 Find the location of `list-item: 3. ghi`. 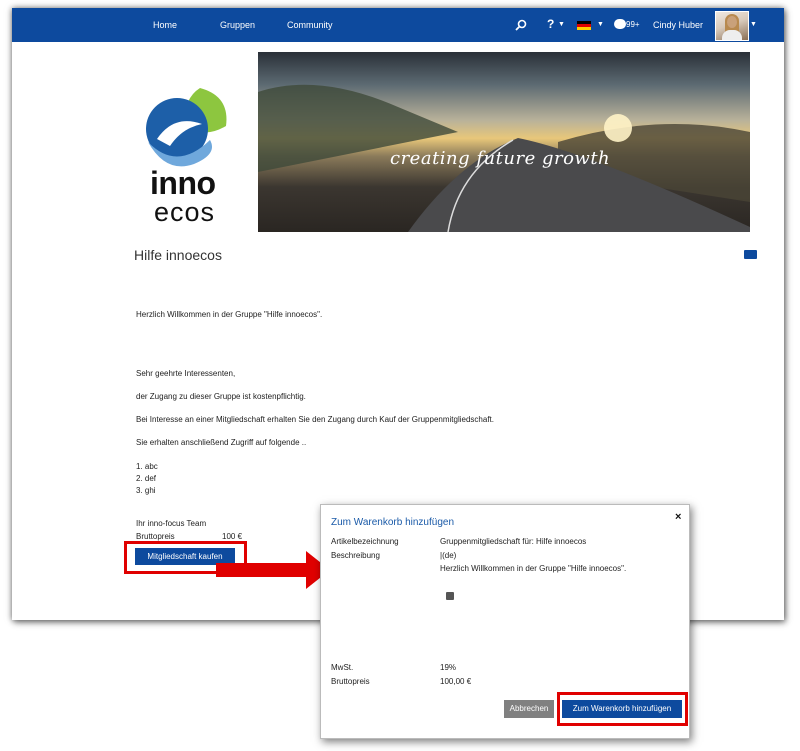

list-item: 3. ghi is located at coordinates (146, 490).